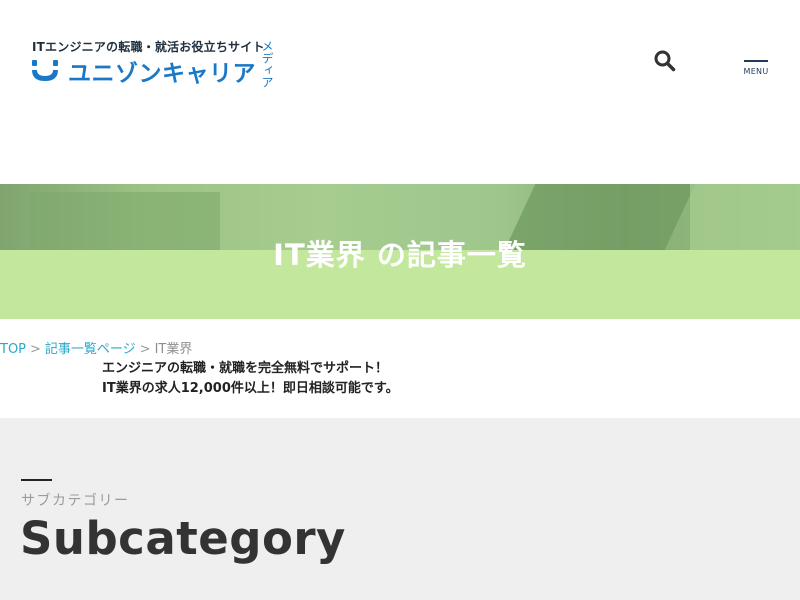 This screenshot has height=600, width=800. Describe the element at coordinates (45, 70) in the screenshot. I see `logo-mark-icon` at that location.